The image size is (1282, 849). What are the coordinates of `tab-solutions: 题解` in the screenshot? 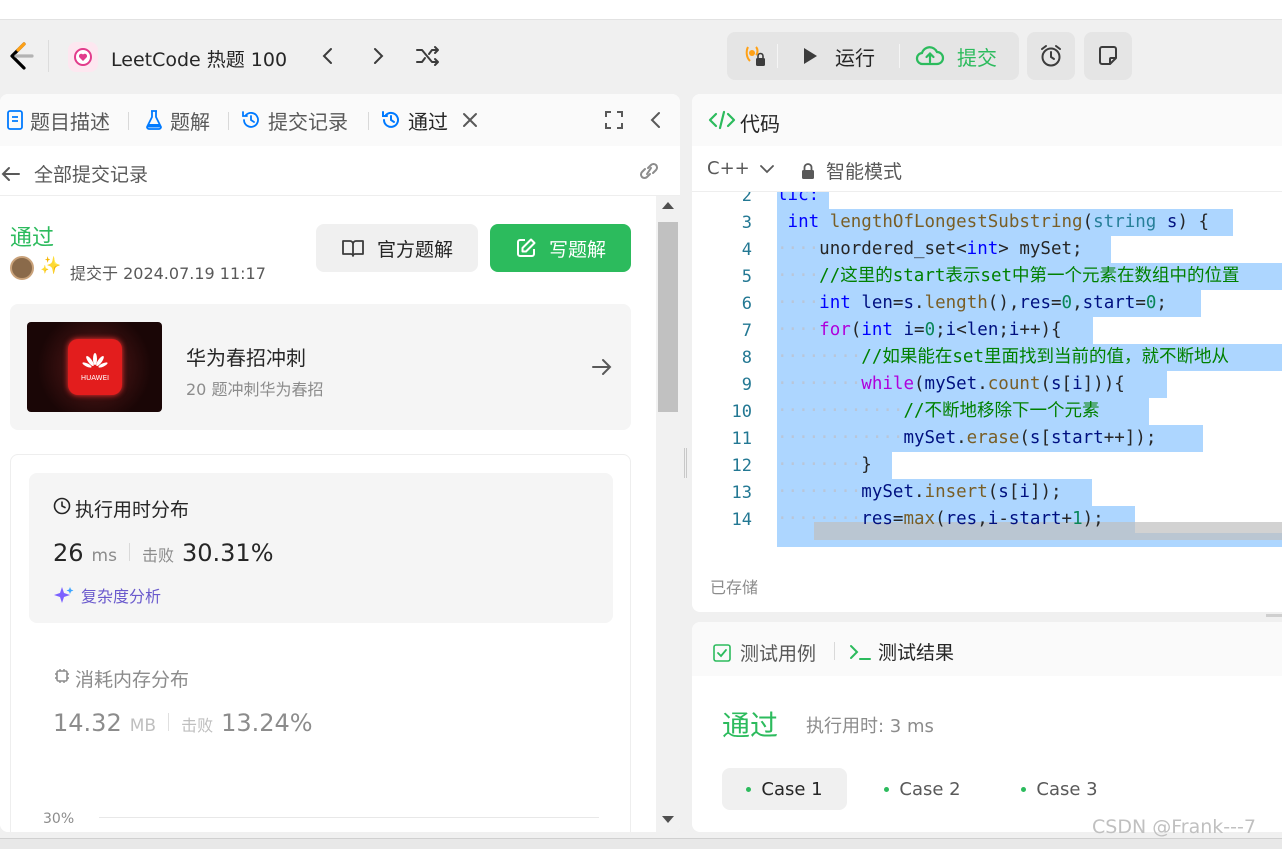 It's located at (177, 120).